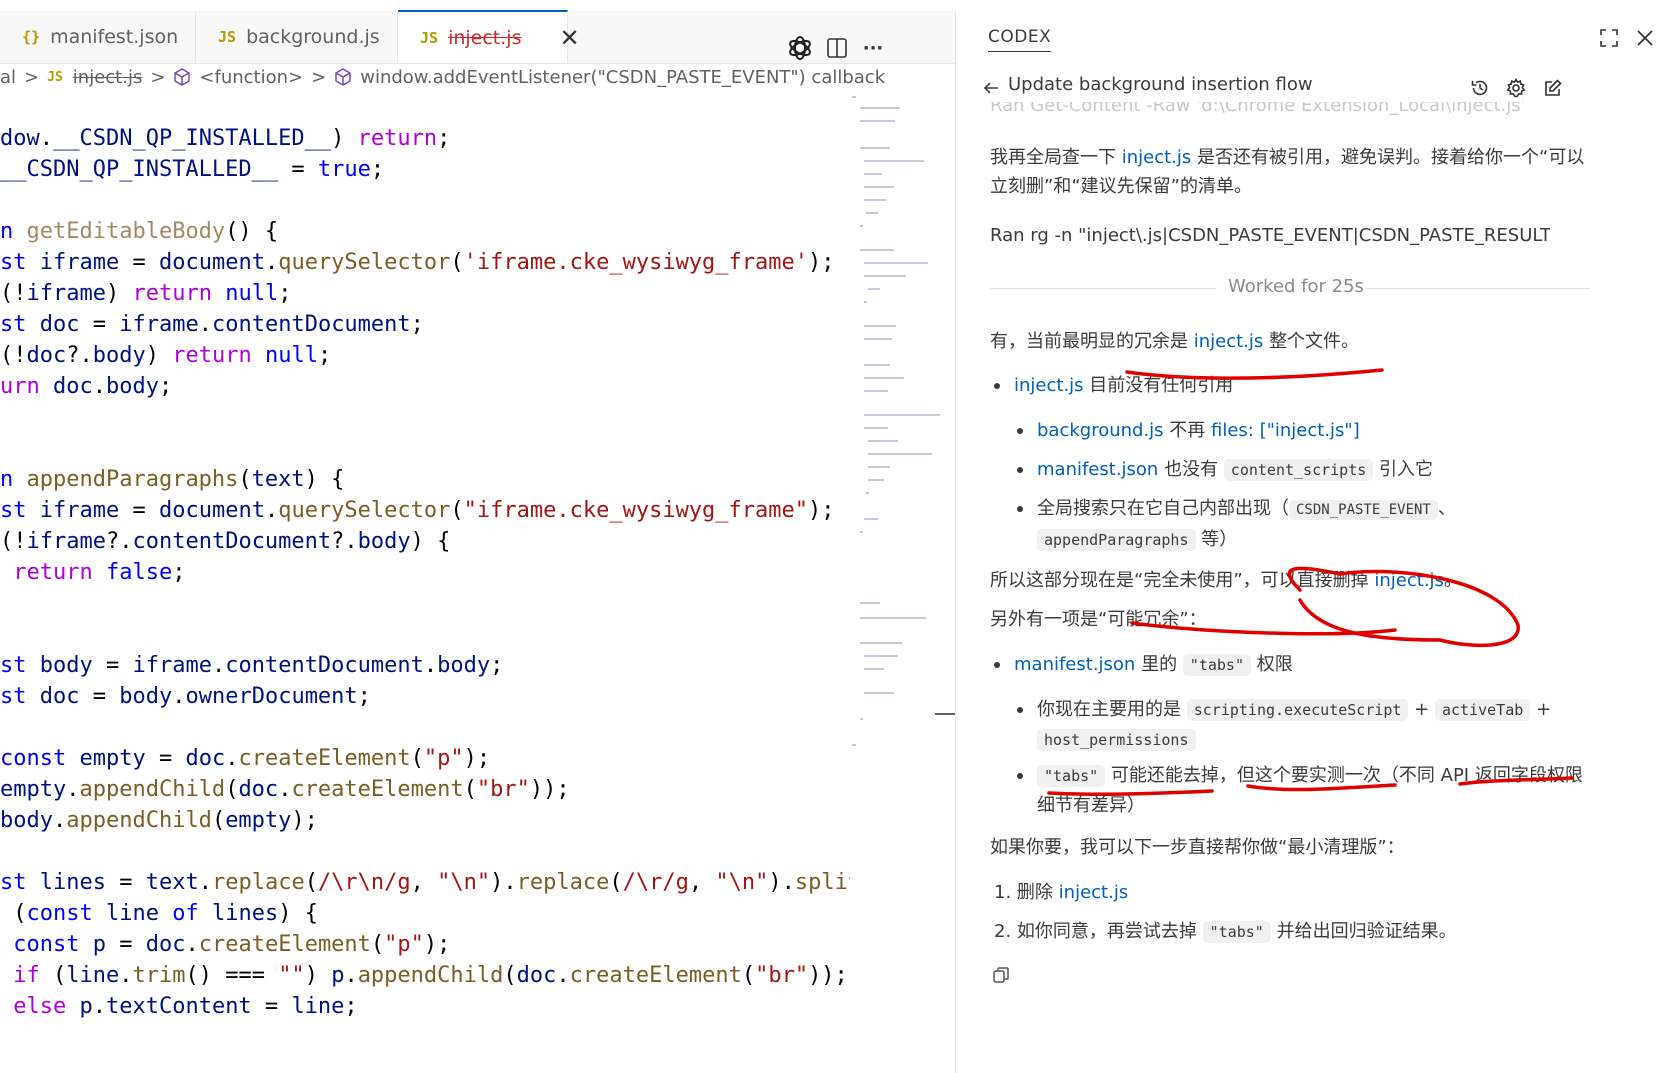 This screenshot has width=1657, height=1073. Describe the element at coordinates (991, 88) in the screenshot. I see `back-arrow-icon` at that location.